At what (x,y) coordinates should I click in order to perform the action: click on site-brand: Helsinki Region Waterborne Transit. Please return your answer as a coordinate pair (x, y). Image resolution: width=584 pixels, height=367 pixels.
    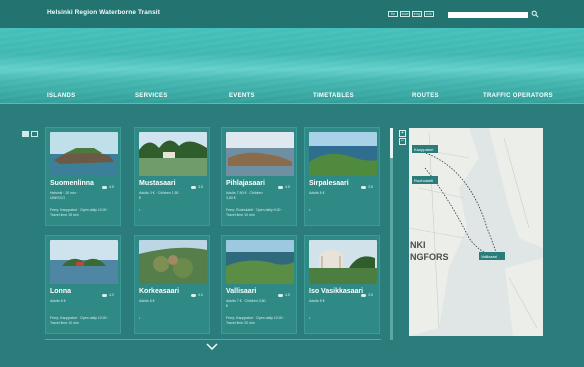
    Looking at the image, I should click on (103, 12).